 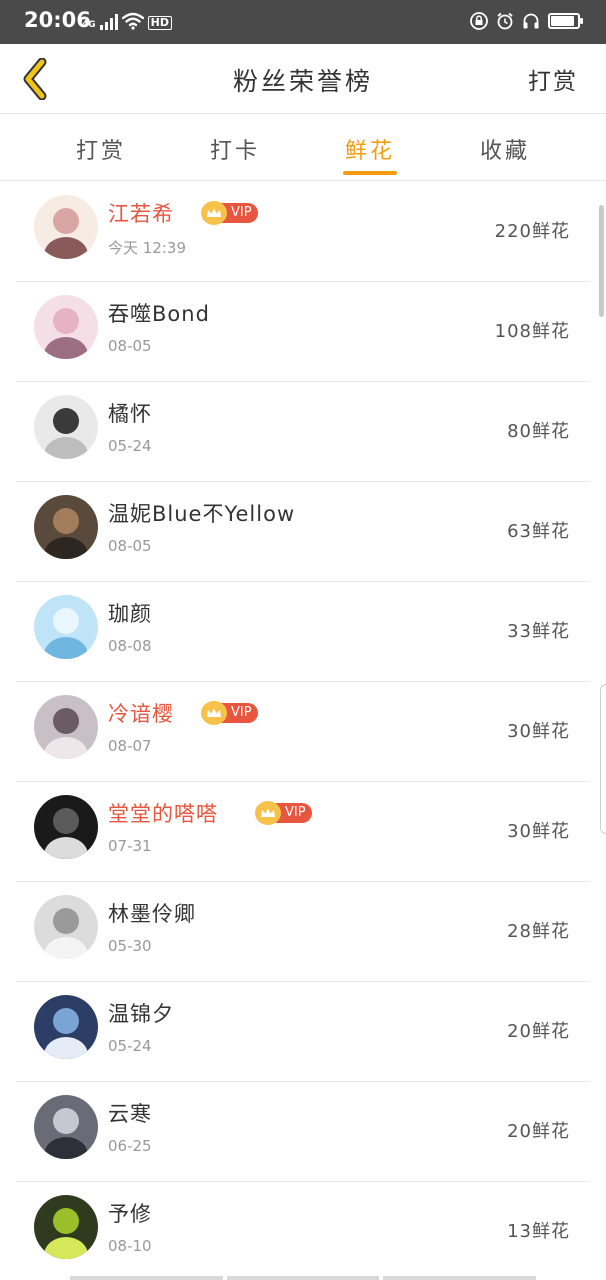 I want to click on edge-handle, so click(x=603, y=759).